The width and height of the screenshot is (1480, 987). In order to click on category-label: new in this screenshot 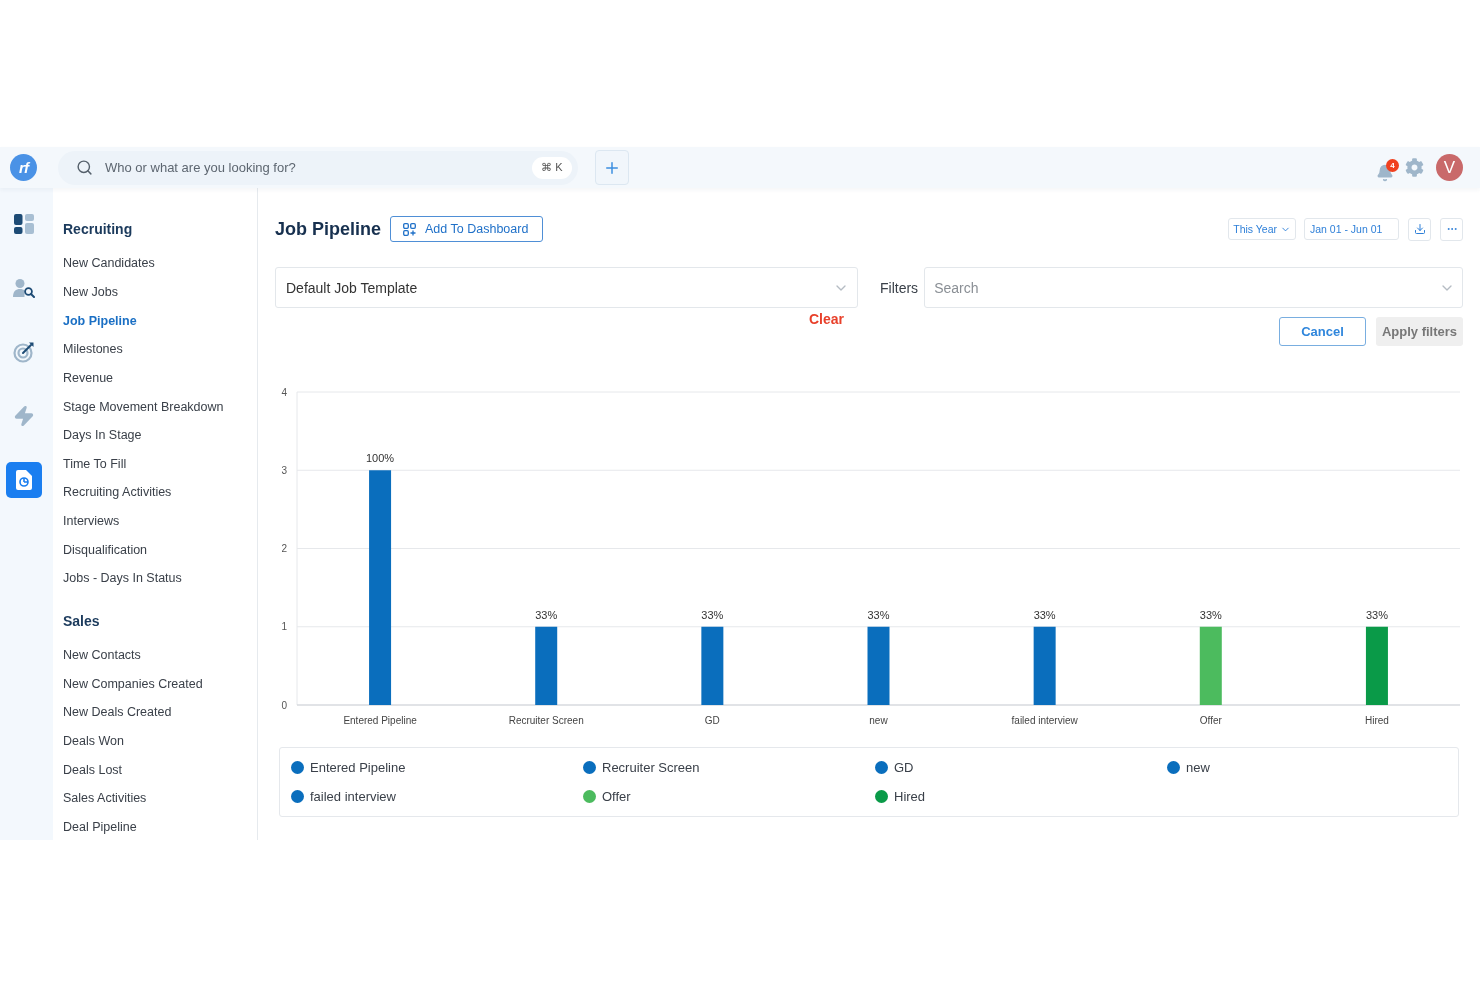, I will do `click(878, 720)`.